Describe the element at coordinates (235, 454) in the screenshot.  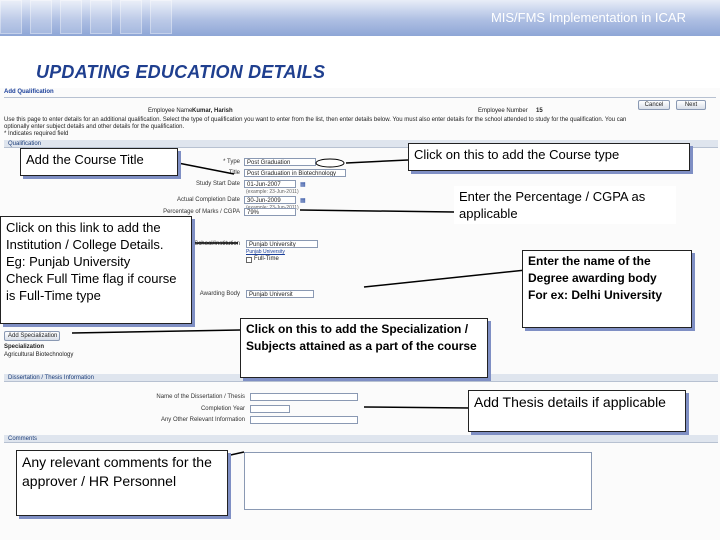
I see `connector-comments` at that location.